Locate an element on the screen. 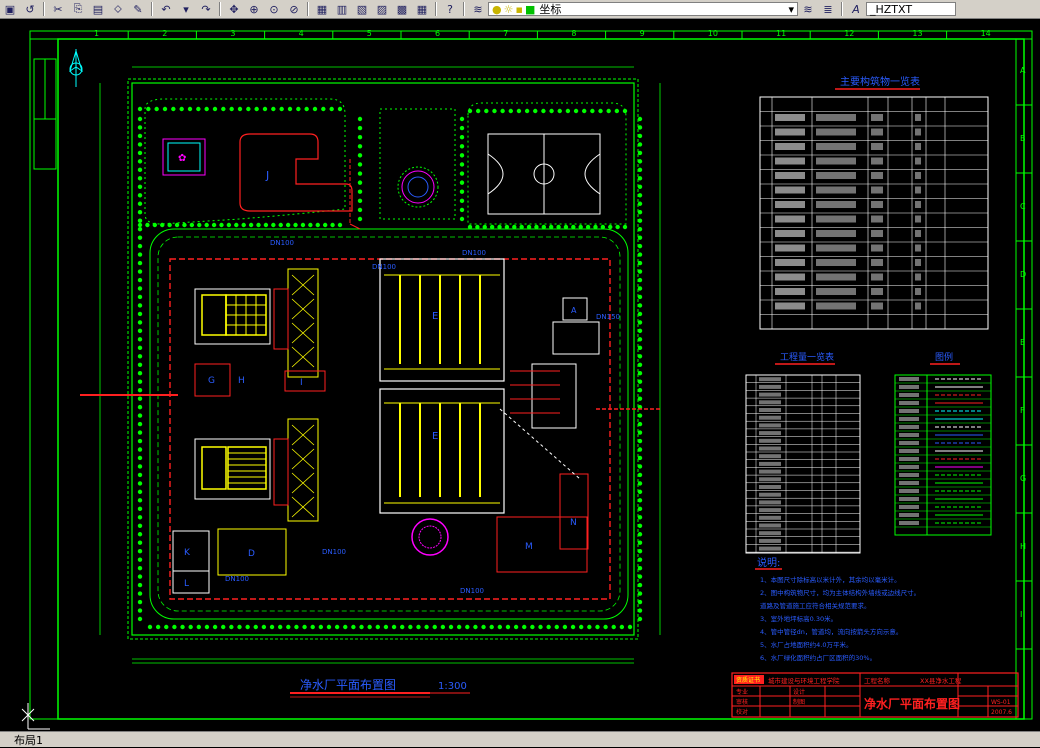 Image resolution: width=1040 pixels, height=748 pixels. sheetset-icon: ▨ is located at coordinates (382, 9).